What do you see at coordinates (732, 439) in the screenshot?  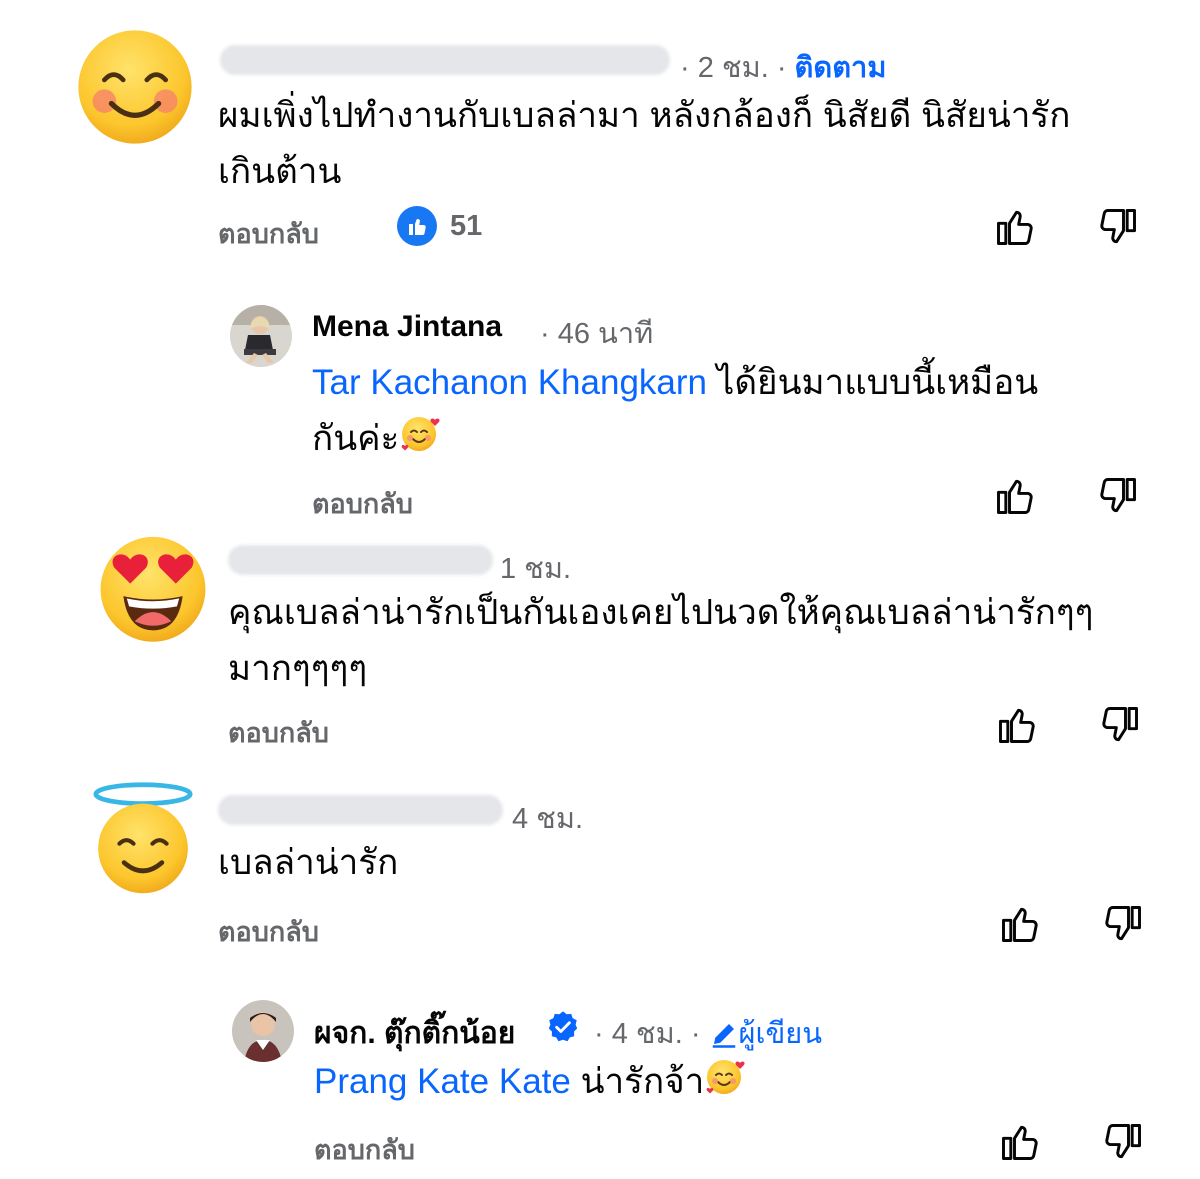 I see `comment-text-line: กันค่ะ` at bounding box center [732, 439].